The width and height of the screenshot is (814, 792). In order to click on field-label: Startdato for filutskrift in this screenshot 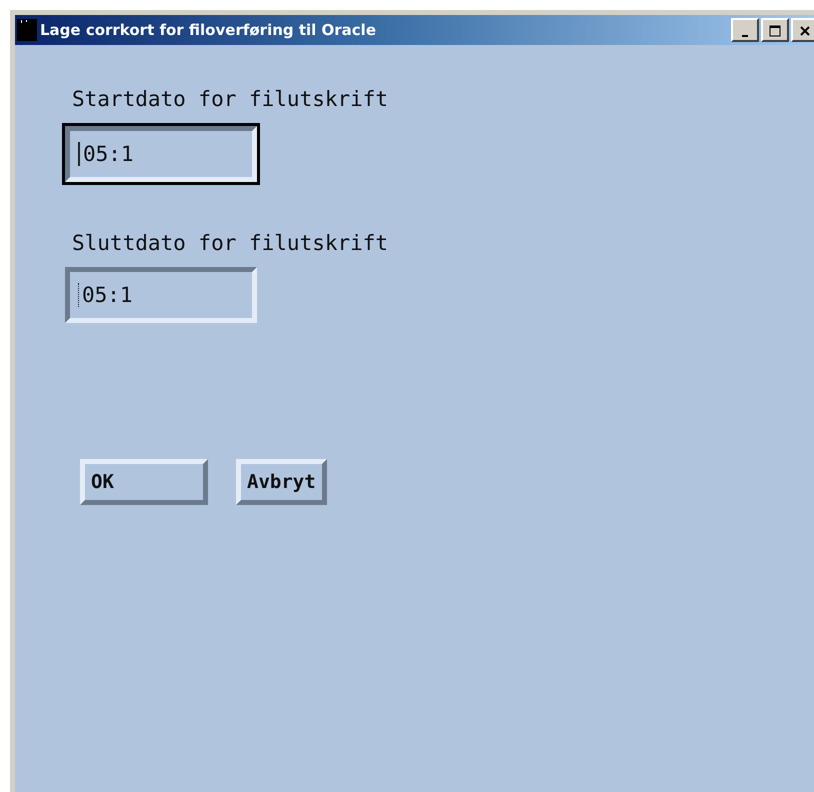, I will do `click(230, 99)`.